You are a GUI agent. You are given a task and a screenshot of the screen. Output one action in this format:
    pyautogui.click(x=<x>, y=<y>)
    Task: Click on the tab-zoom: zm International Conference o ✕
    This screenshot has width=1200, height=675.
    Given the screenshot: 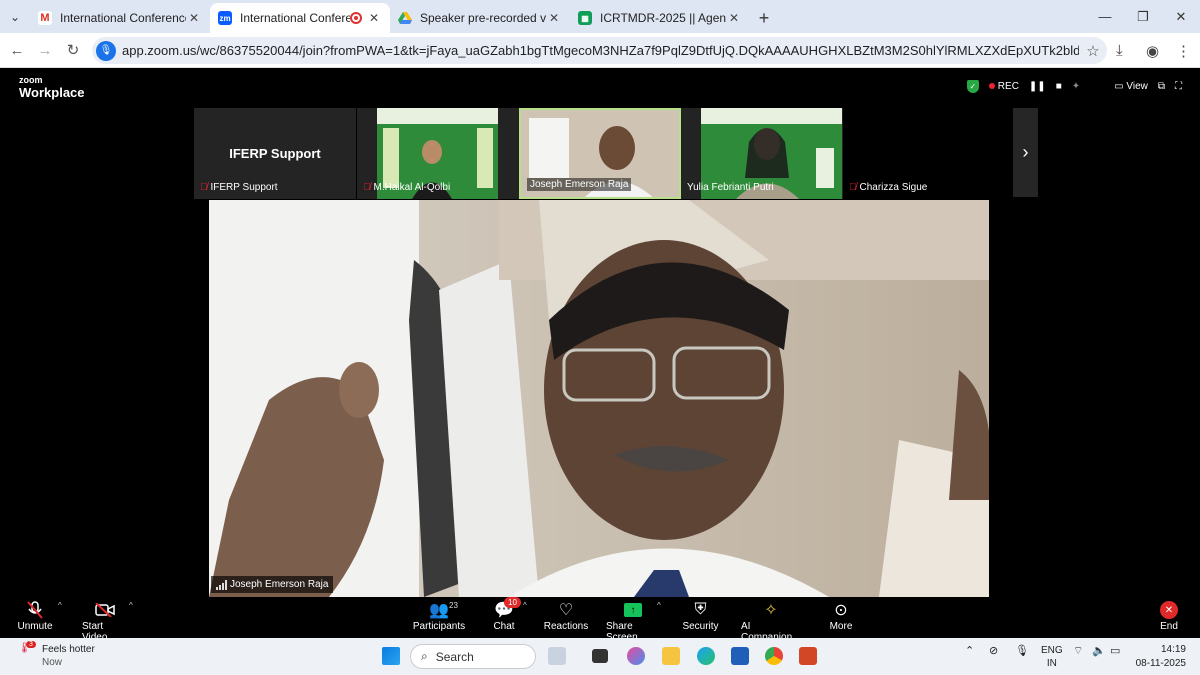 What is the action you would take?
    pyautogui.click(x=300, y=18)
    